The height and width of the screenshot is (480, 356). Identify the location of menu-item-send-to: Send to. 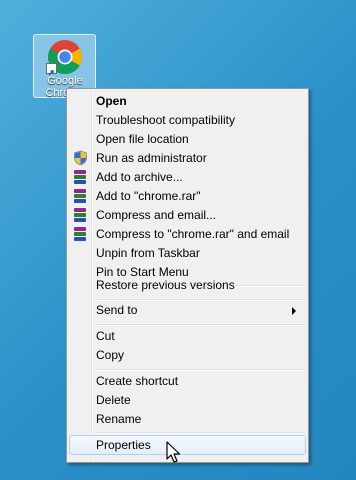
(187, 310).